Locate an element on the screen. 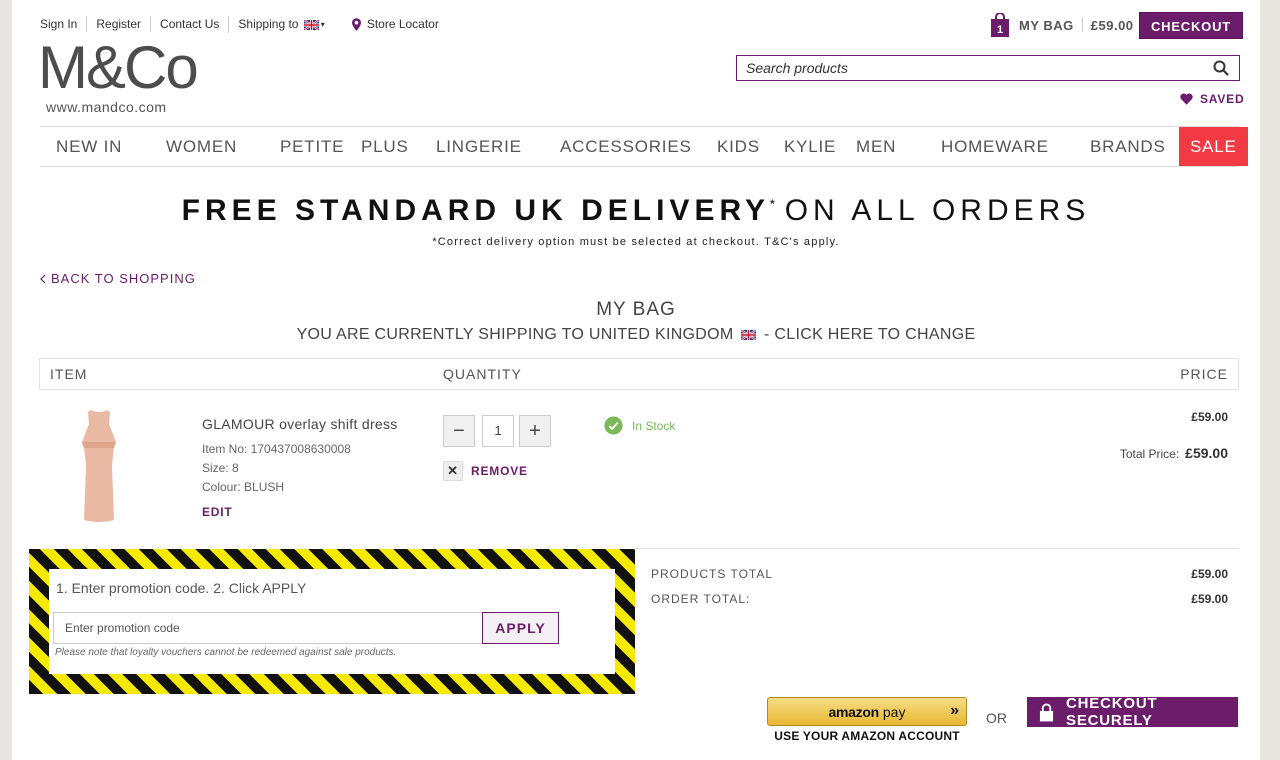  nav-homeware: HOMEWARE is located at coordinates (995, 146).